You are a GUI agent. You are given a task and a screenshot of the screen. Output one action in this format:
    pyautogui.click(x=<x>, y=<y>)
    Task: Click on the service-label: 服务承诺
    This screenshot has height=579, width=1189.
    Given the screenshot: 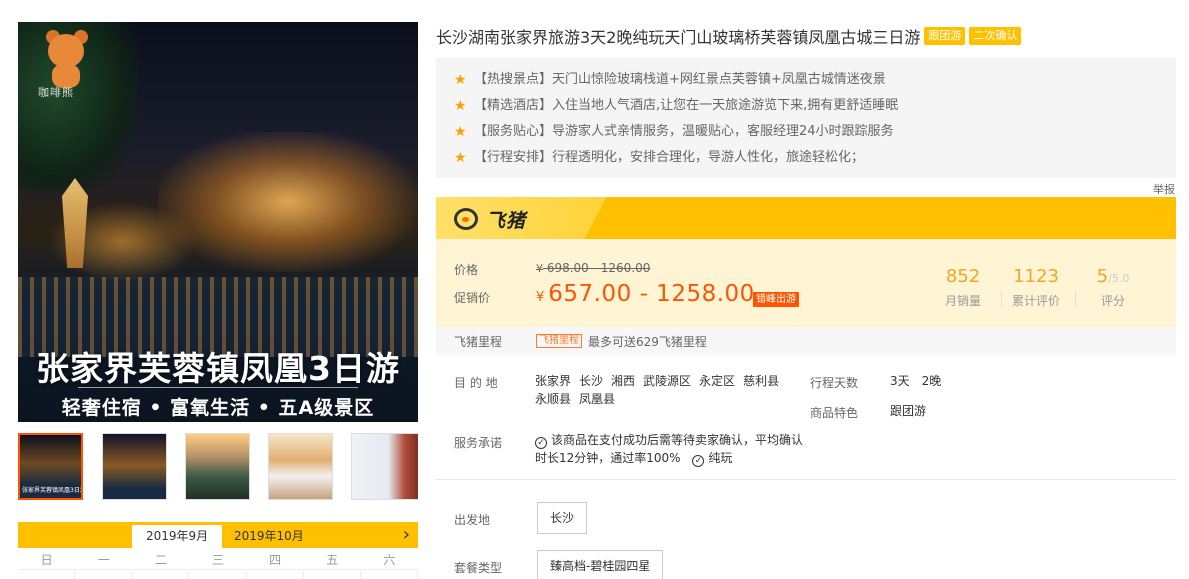 What is the action you would take?
    pyautogui.click(x=478, y=443)
    